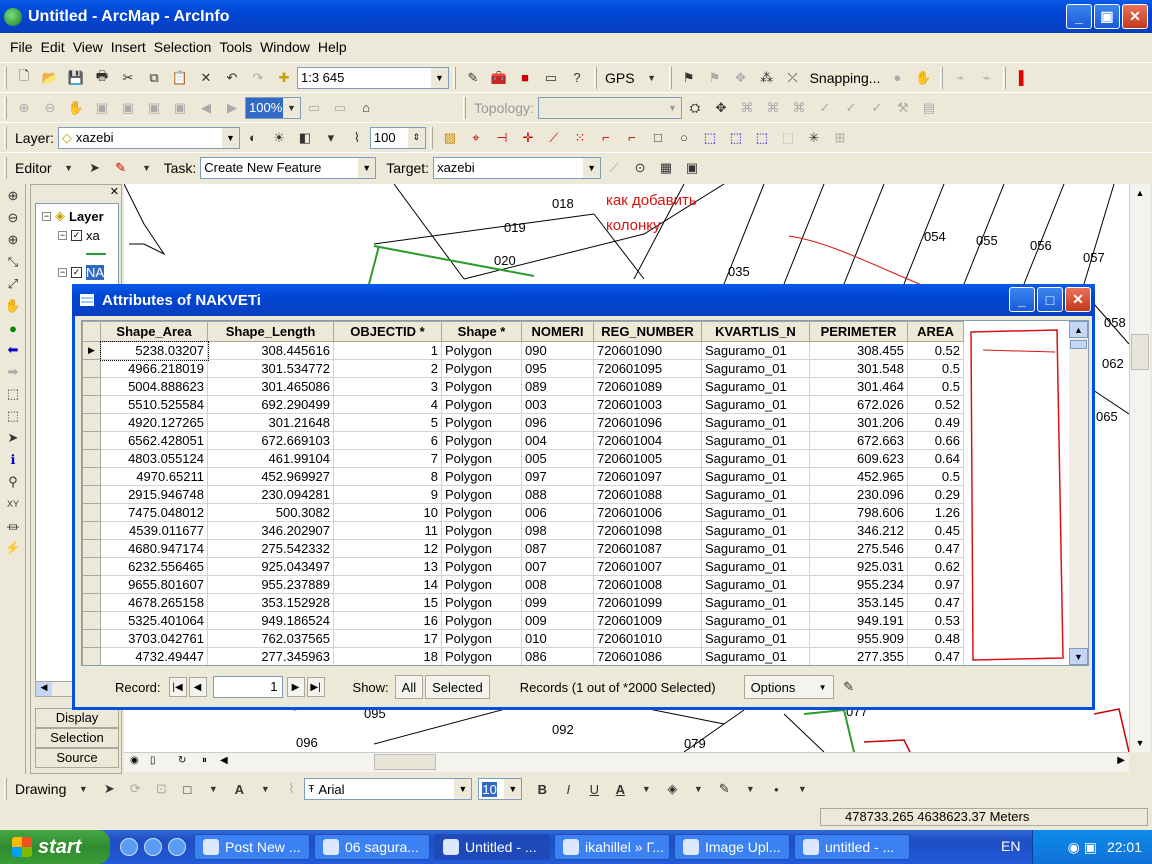 This screenshot has width=1152, height=864. I want to click on edit-tool-icon: ➤, so click(95, 168).